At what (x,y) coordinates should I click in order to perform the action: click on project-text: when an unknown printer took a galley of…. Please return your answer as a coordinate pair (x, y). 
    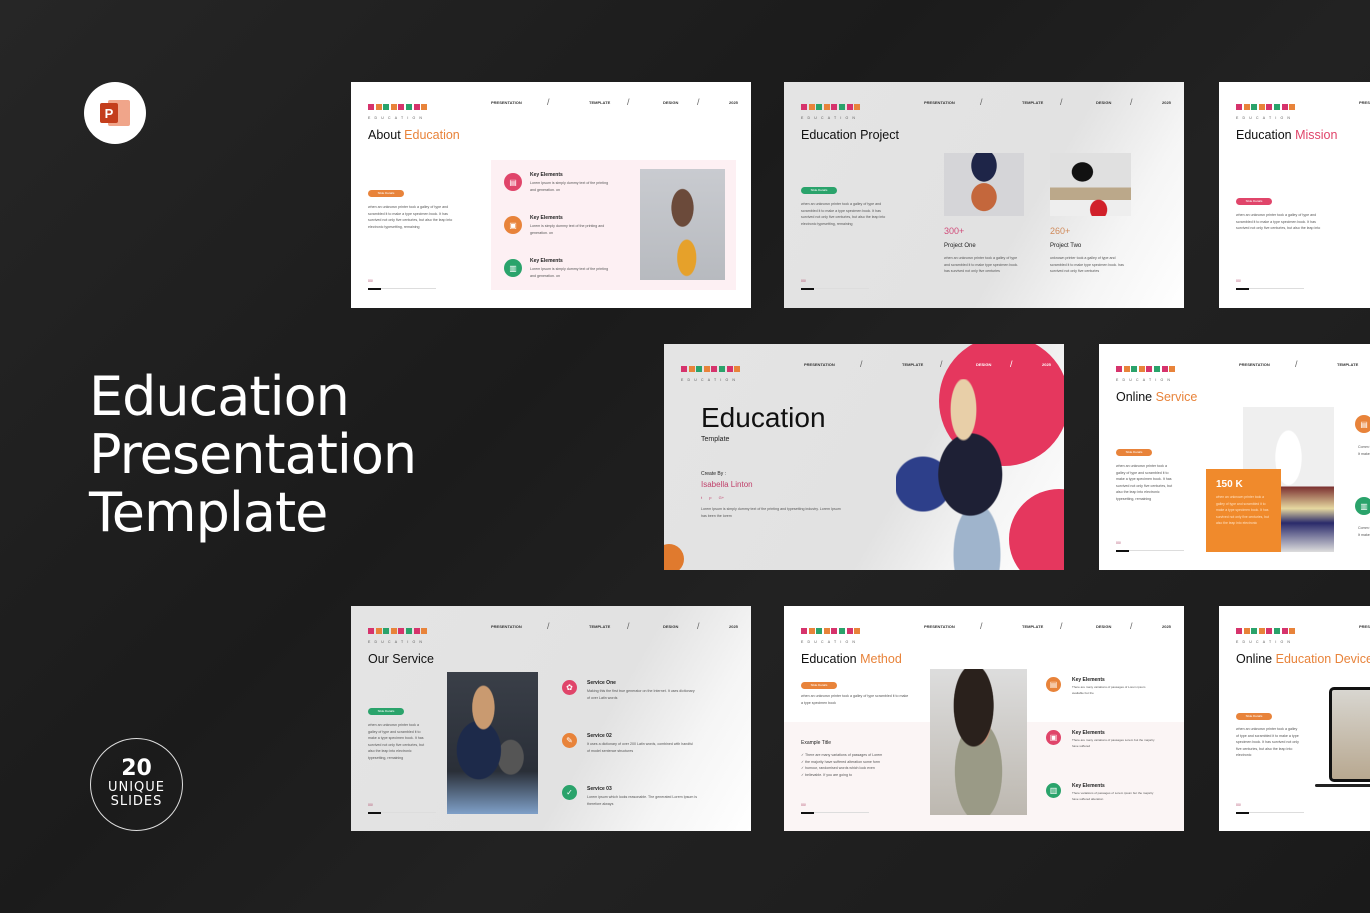
    Looking at the image, I should click on (981, 265).